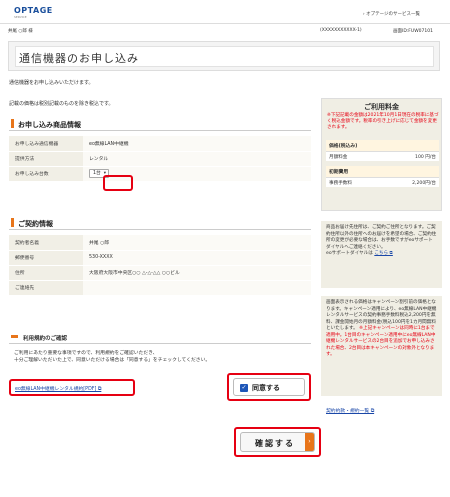 This screenshot has height=497, width=450. I want to click on user-name: 井尾 ○郎 様, so click(20, 31).